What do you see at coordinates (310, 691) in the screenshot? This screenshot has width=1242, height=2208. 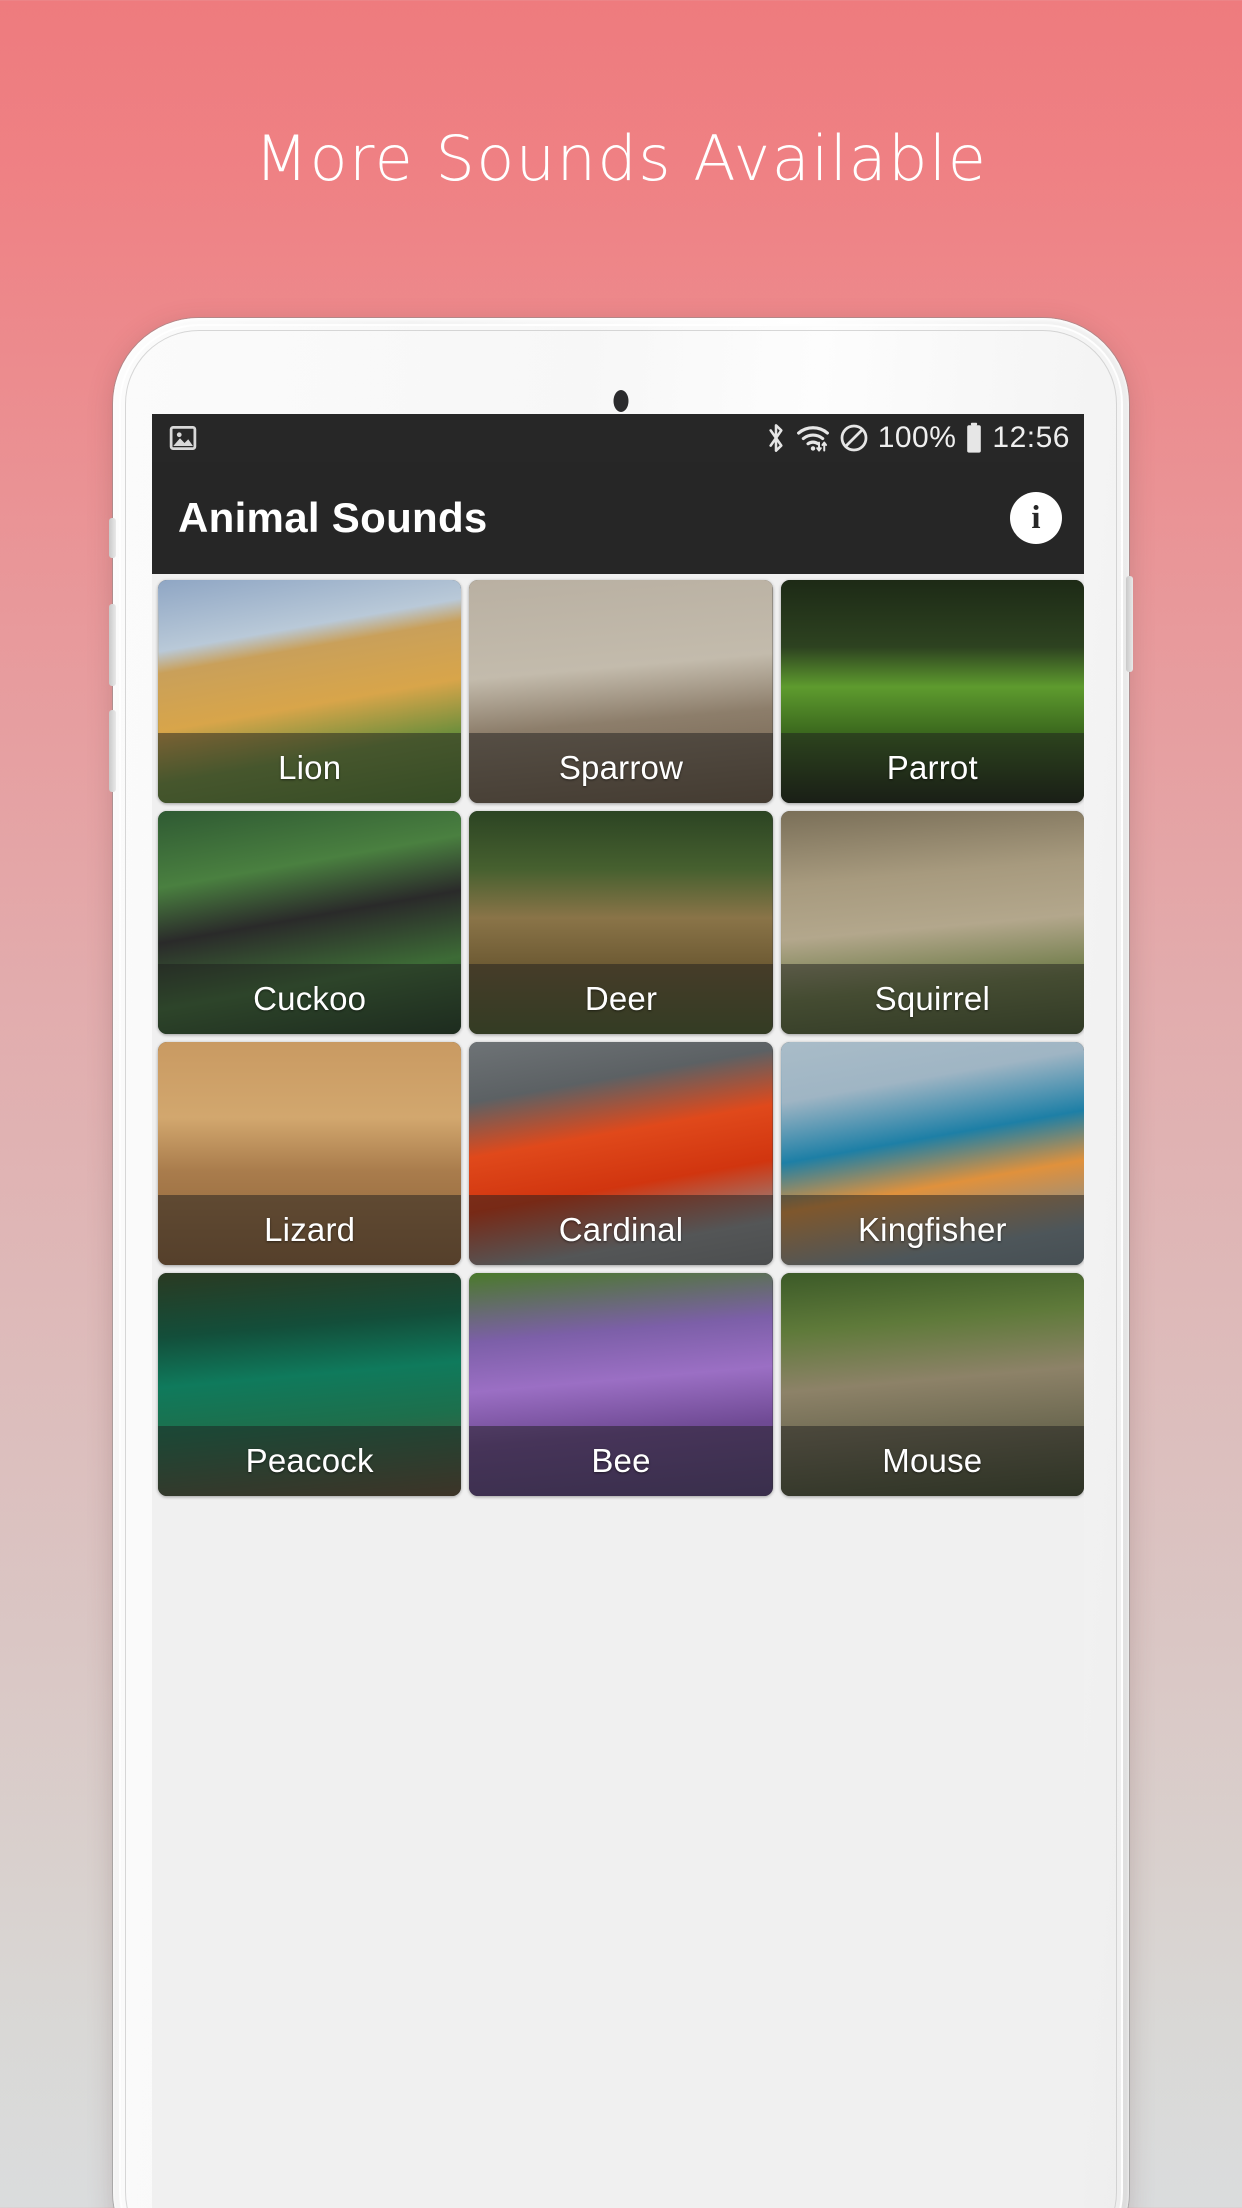 I see `animal-tile: Lion` at bounding box center [310, 691].